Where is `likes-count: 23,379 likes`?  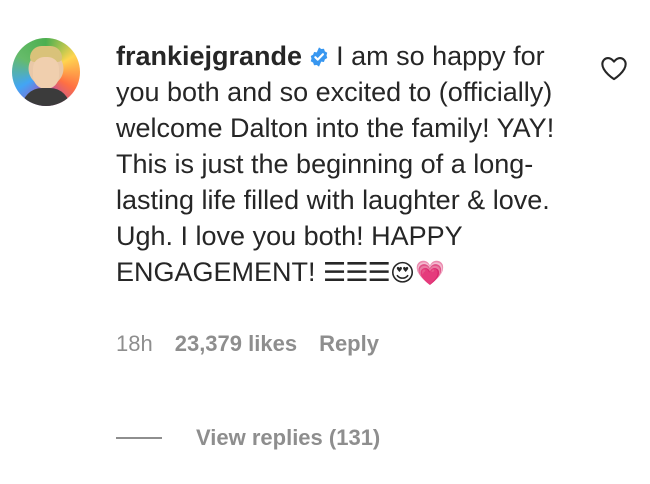
likes-count: 23,379 likes is located at coordinates (236, 344).